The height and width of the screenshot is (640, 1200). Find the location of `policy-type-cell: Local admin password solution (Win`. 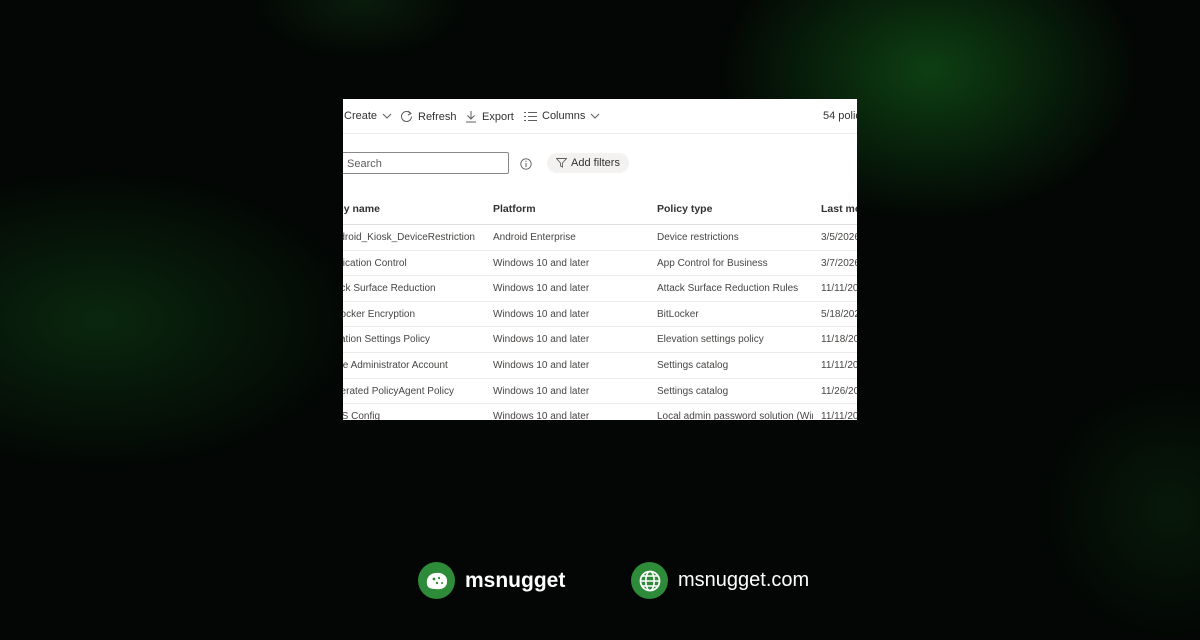

policy-type-cell: Local admin password solution (Win is located at coordinates (735, 415).